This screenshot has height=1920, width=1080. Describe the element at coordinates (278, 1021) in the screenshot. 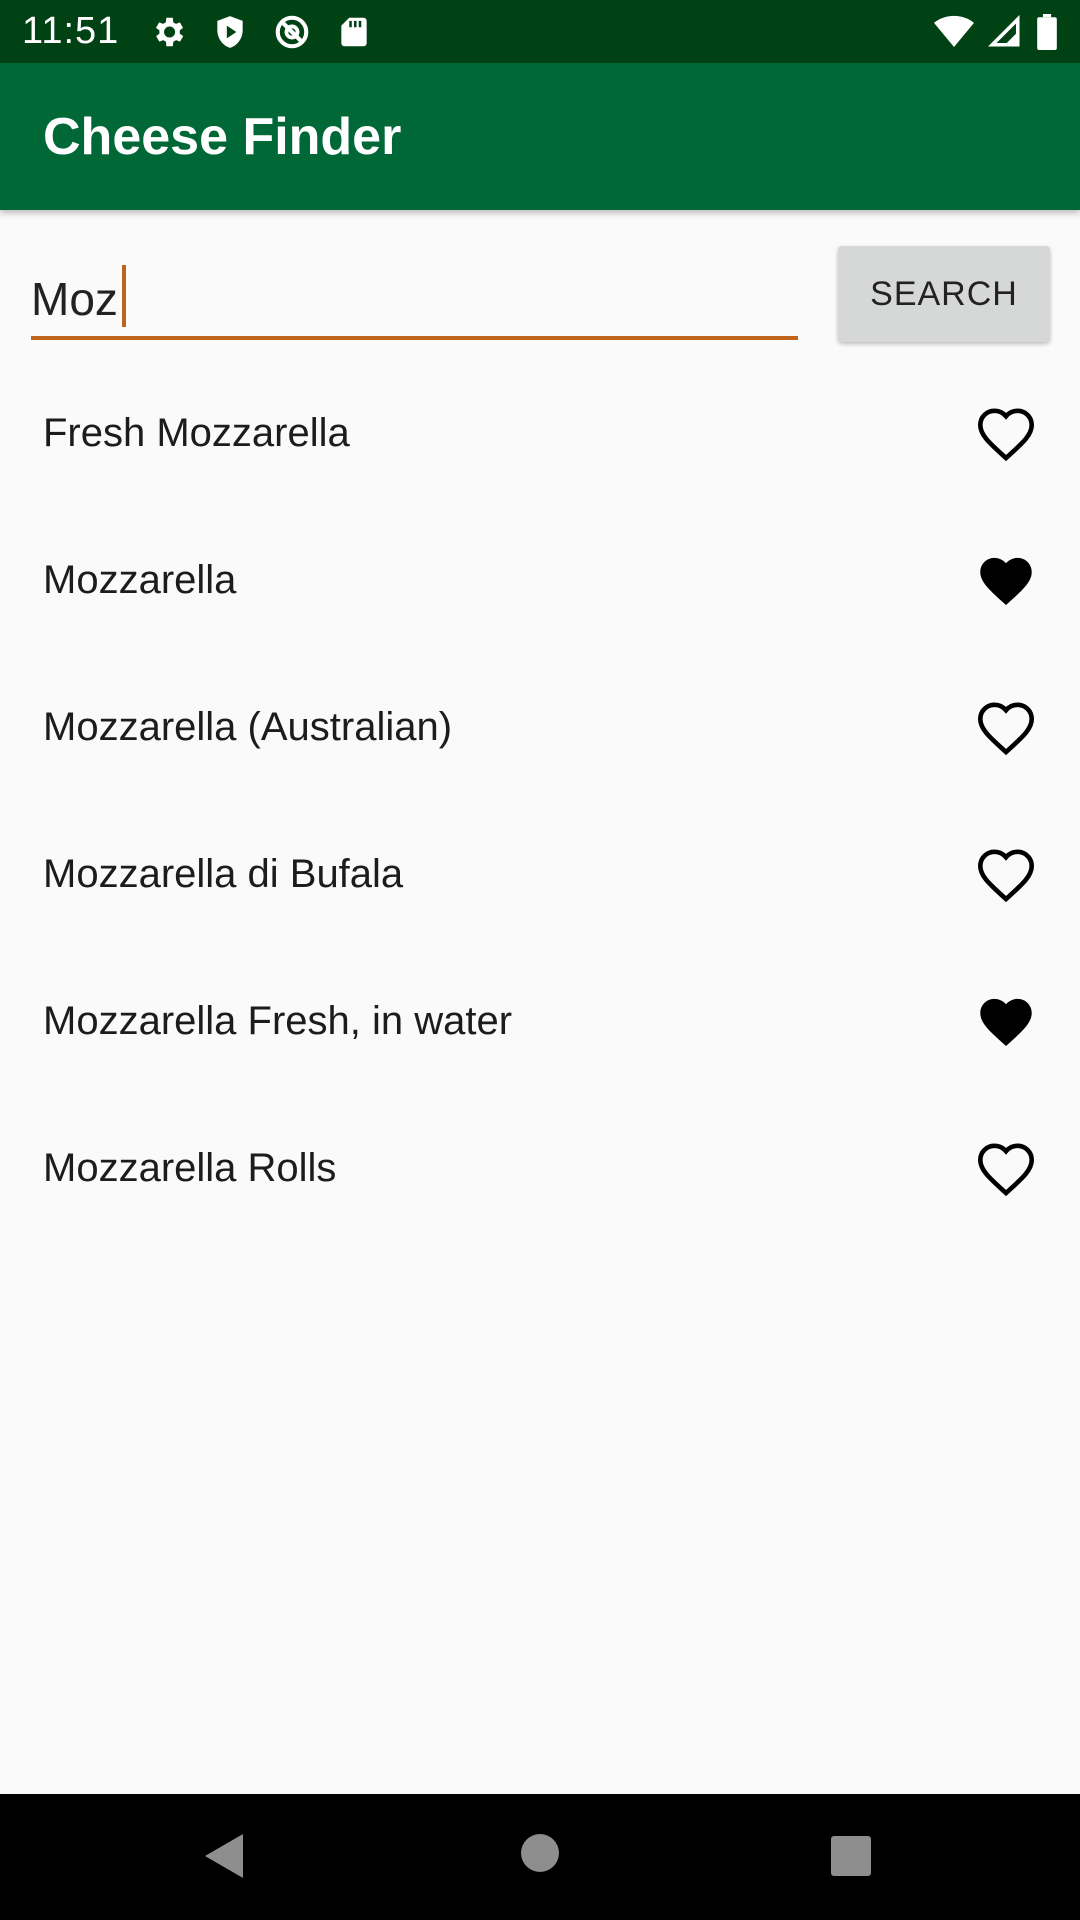

I see `cheese-name: Mozzarella Fresh, in water` at that location.